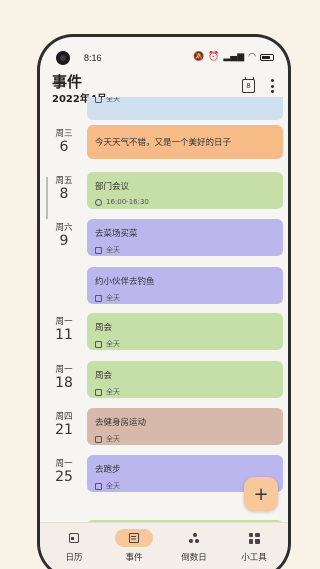 The width and height of the screenshot is (320, 569). Describe the element at coordinates (185, 108) in the screenshot. I see `event-card: 全天` at that location.